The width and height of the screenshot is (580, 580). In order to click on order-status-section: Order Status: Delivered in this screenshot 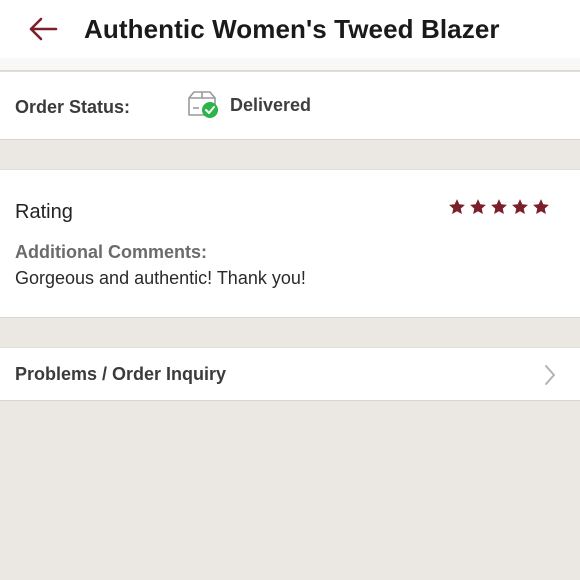, I will do `click(290, 105)`.